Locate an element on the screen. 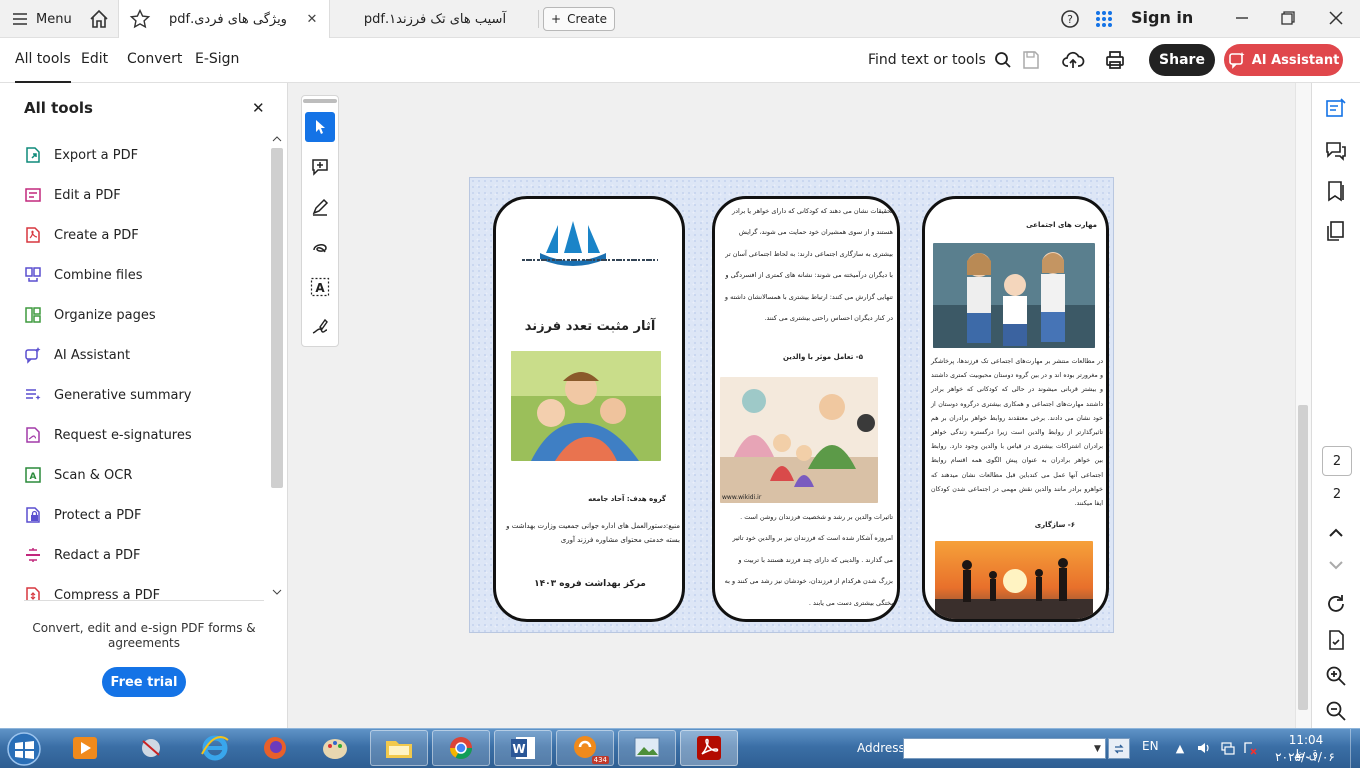 Image resolution: width=1360 pixels, height=768 pixels. apps-grid-icon is located at coordinates (1104, 19).